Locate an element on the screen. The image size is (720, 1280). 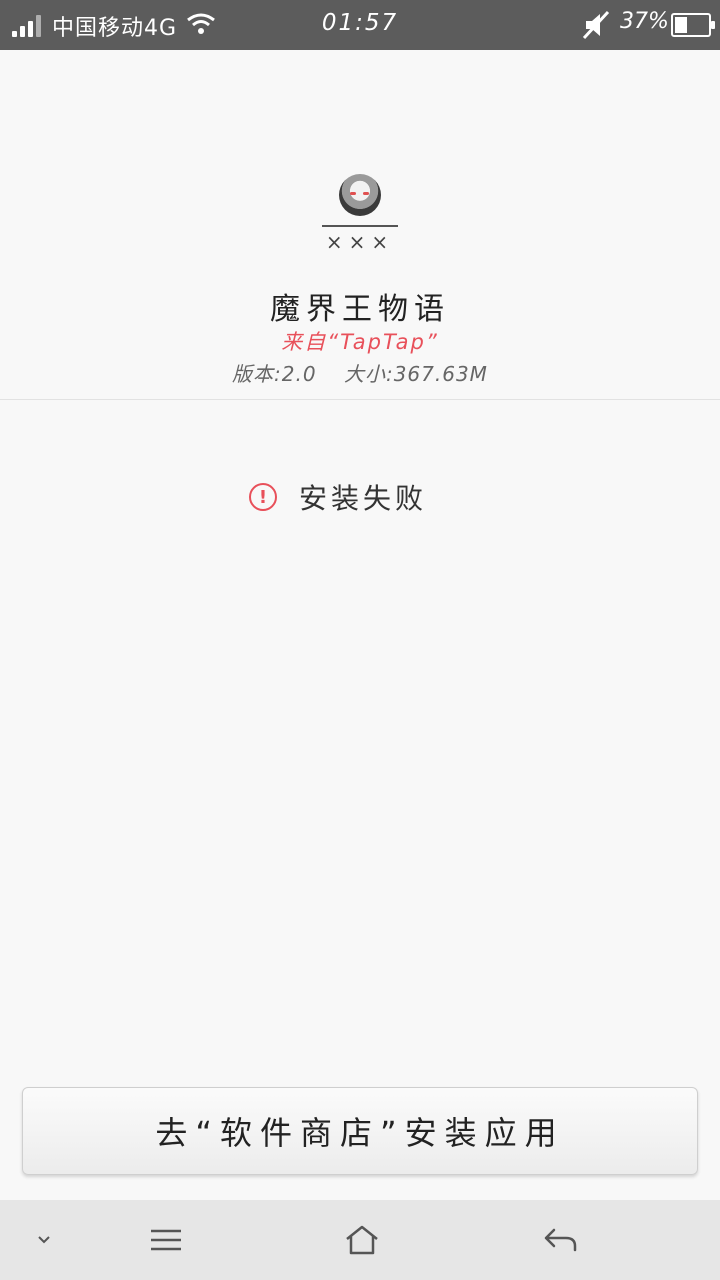
app-avatar is located at coordinates (360, 195).